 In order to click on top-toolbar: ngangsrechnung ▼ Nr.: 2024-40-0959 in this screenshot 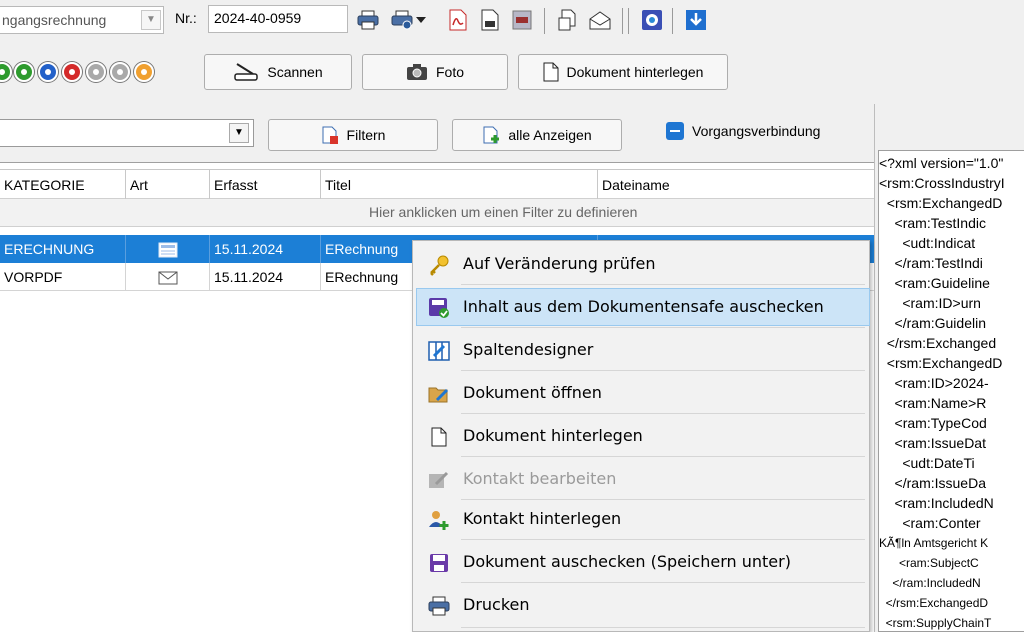, I will do `click(512, 21)`.